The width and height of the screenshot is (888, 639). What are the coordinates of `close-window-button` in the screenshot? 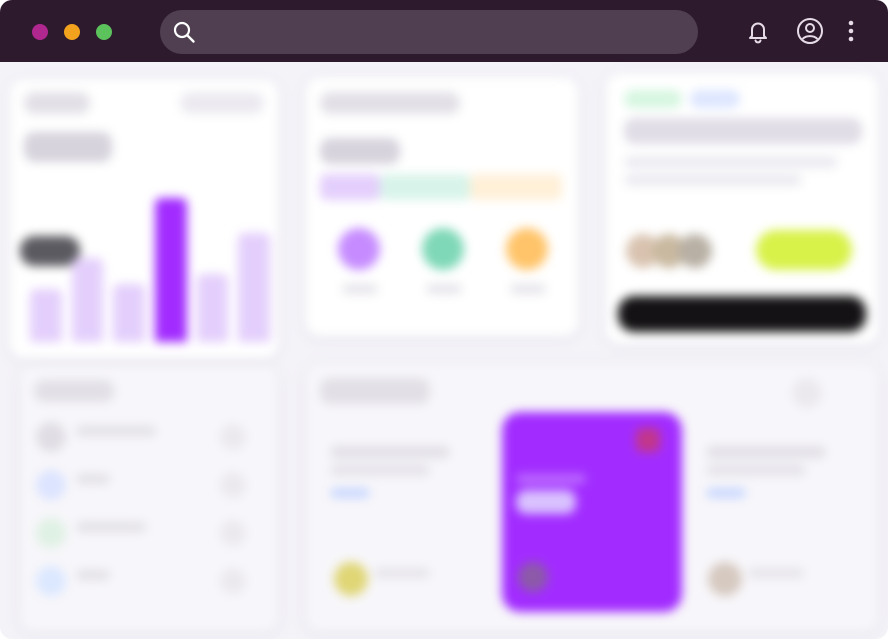 It's located at (40, 32).